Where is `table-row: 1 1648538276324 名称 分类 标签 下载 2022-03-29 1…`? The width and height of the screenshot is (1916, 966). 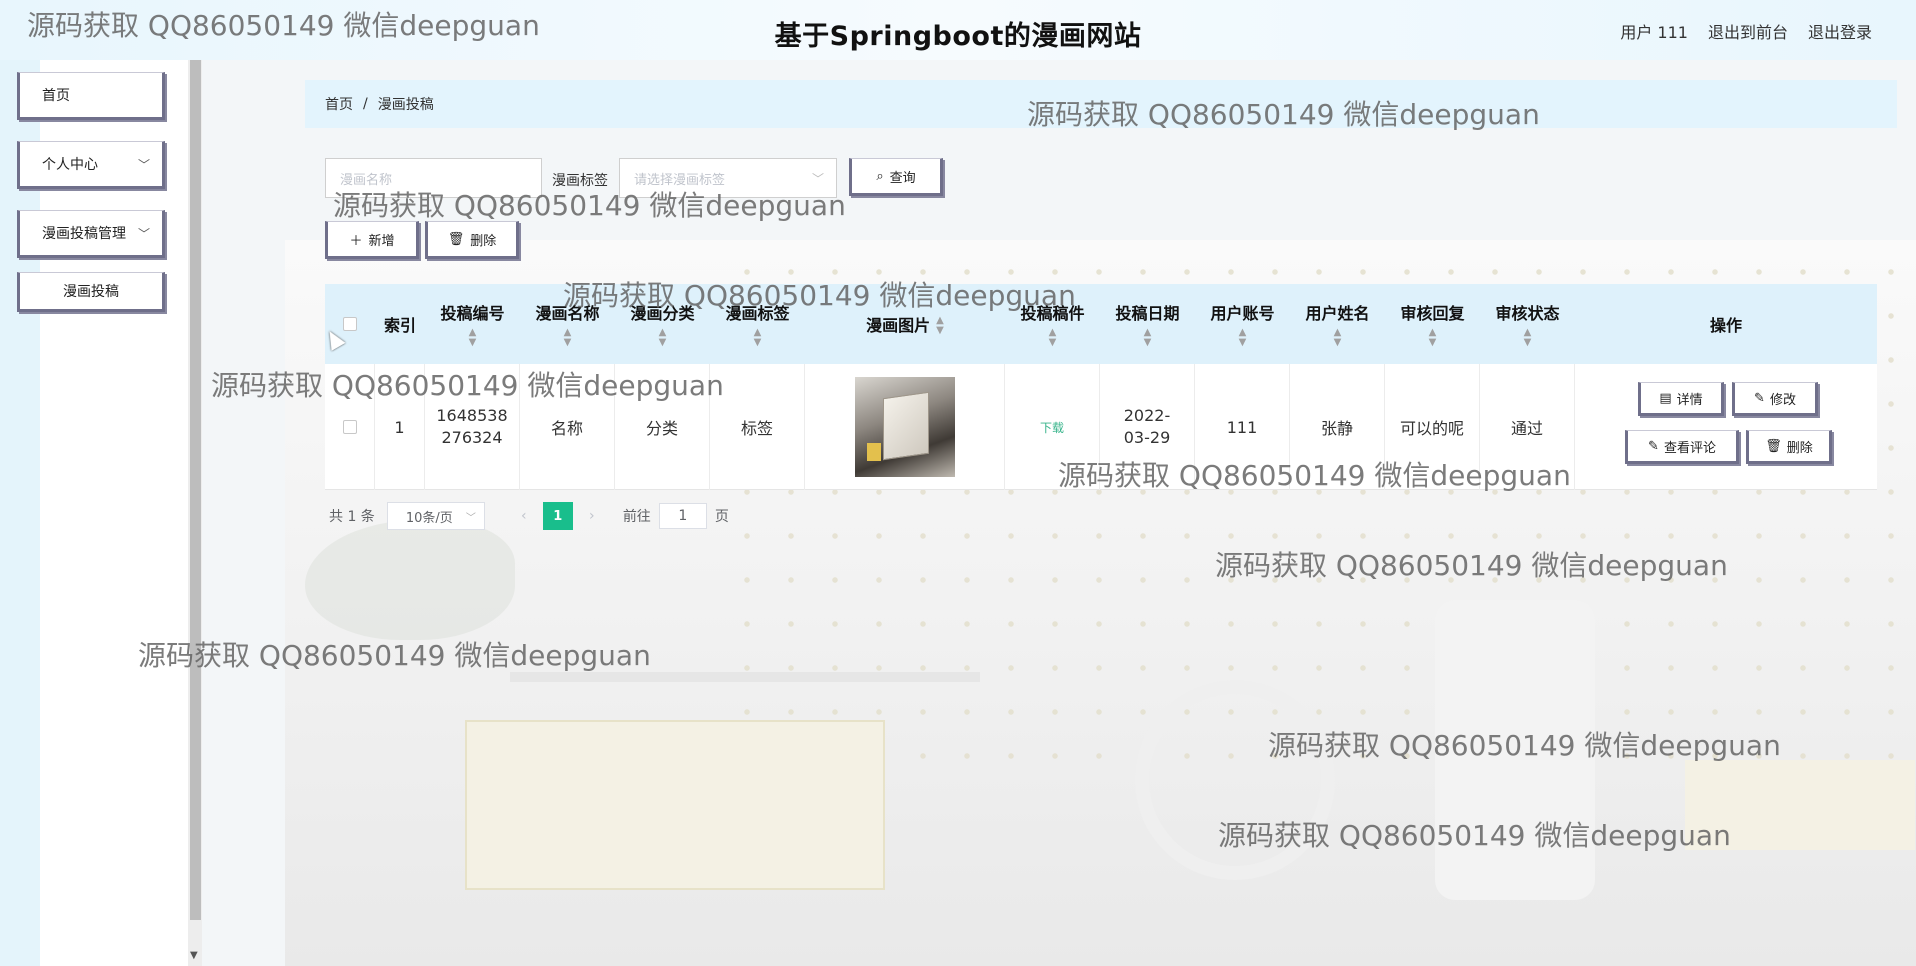
table-row: 1 1648538276324 名称 分类 标签 下载 2022-03-29 1… is located at coordinates (1101, 427).